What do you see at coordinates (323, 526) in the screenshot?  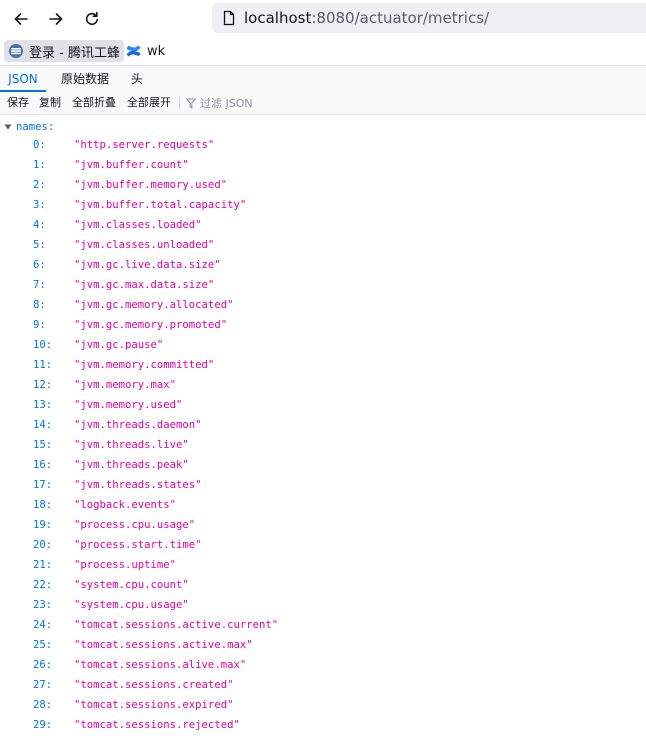 I see `json-row: 19: "process.cpu.usage"` at bounding box center [323, 526].